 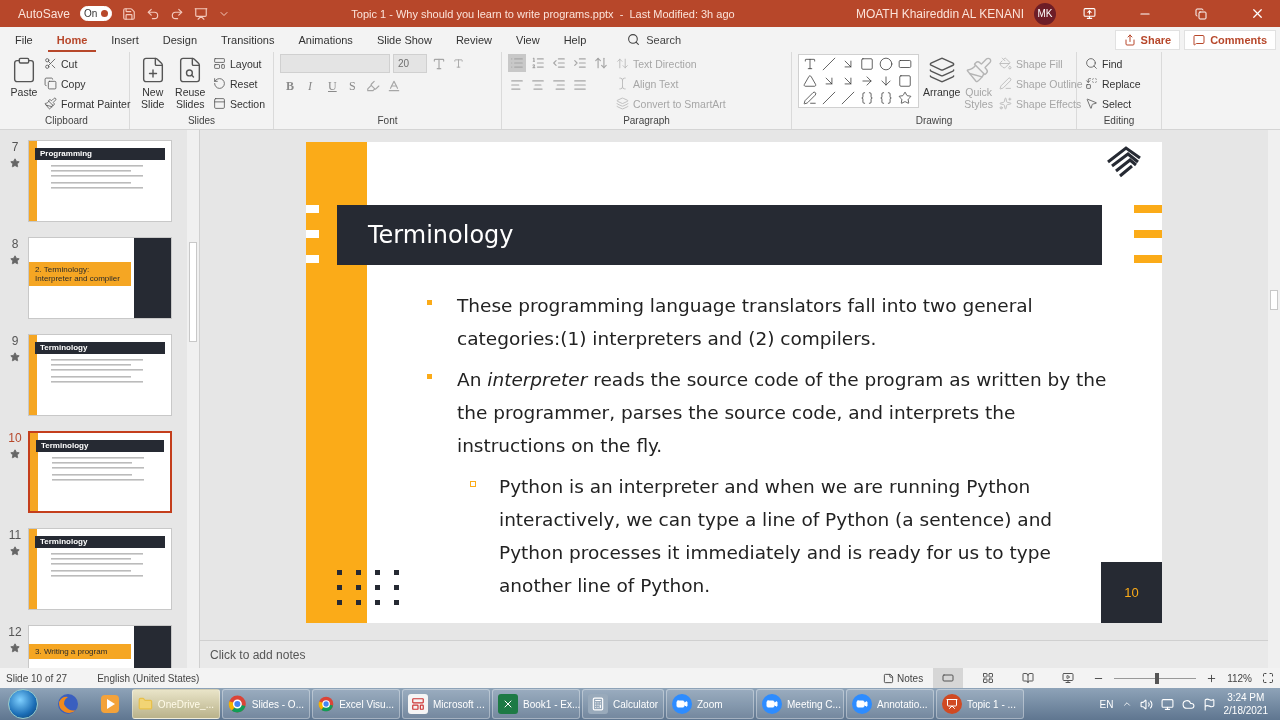 What do you see at coordinates (903, 678) in the screenshot?
I see `notes-button: Notes` at bounding box center [903, 678].